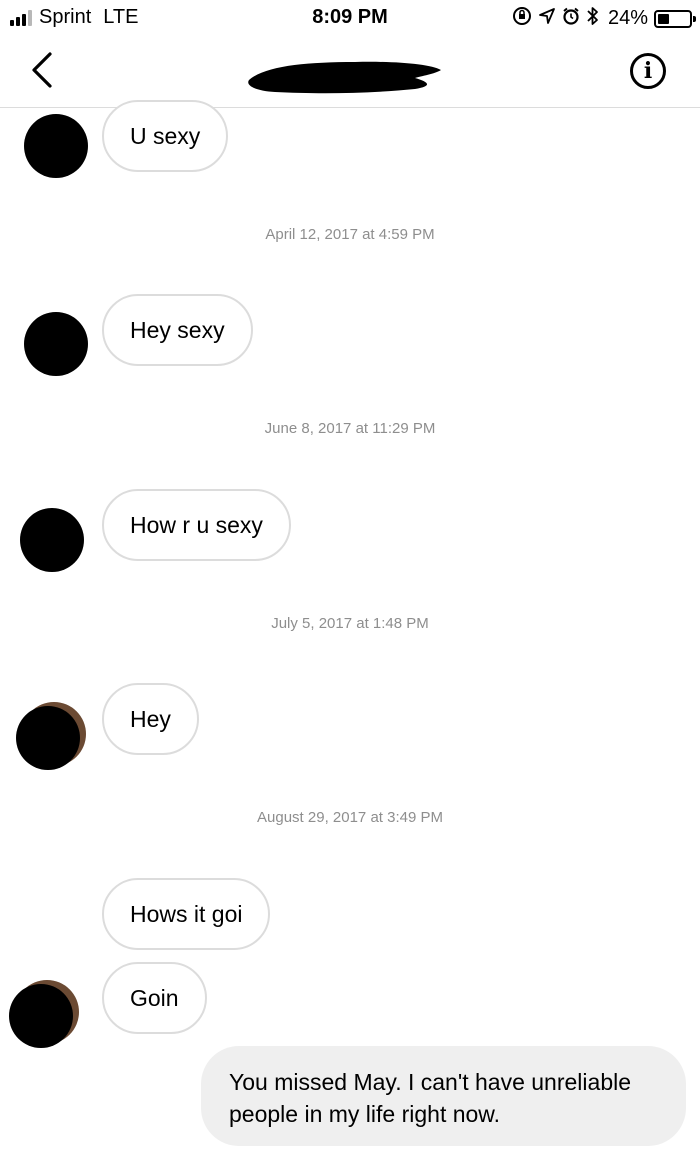 Image resolution: width=700 pixels, height=1156 pixels. Describe the element at coordinates (571, 18) in the screenshot. I see `alarm-icon` at that location.